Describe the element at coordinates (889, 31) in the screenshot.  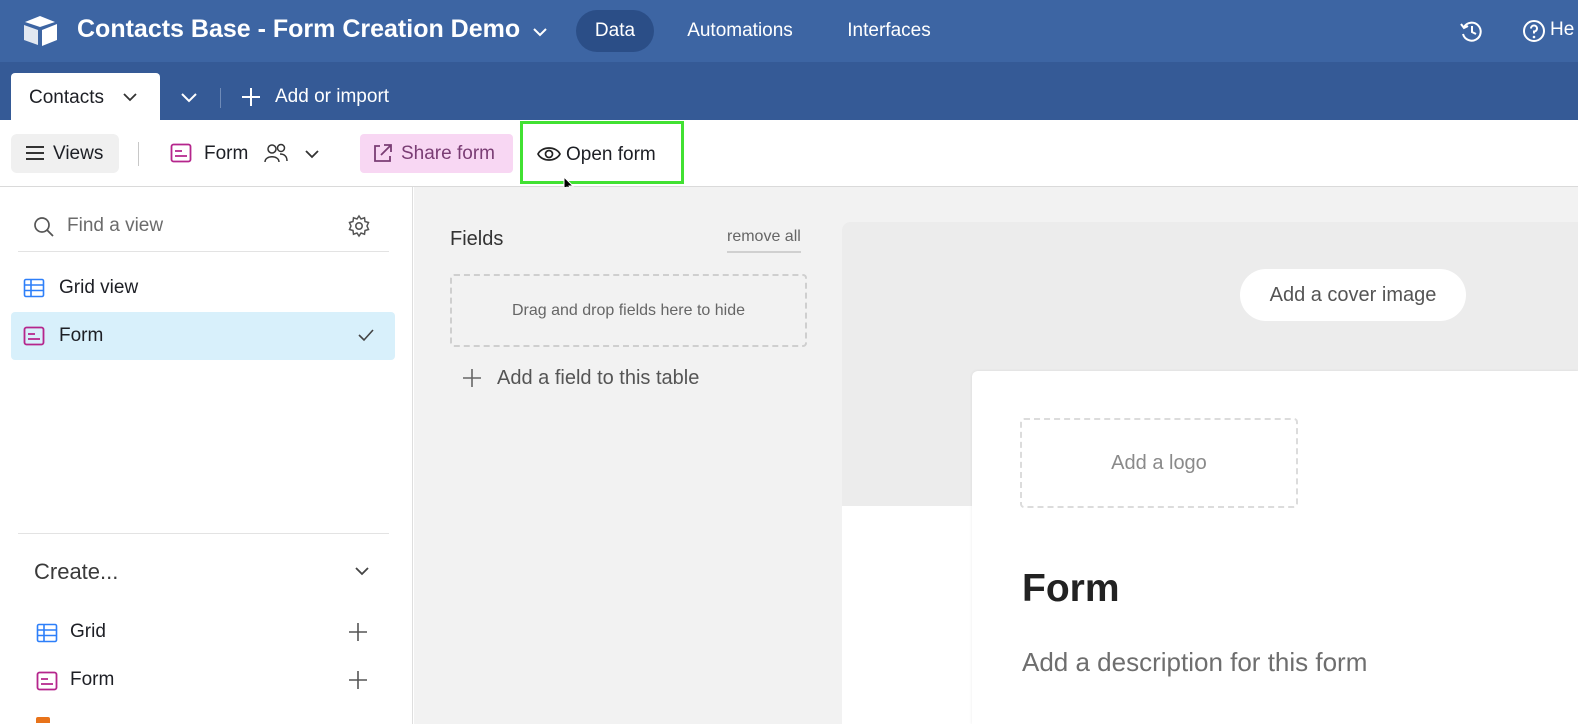
I see `nav-interfaces: Interfaces` at that location.